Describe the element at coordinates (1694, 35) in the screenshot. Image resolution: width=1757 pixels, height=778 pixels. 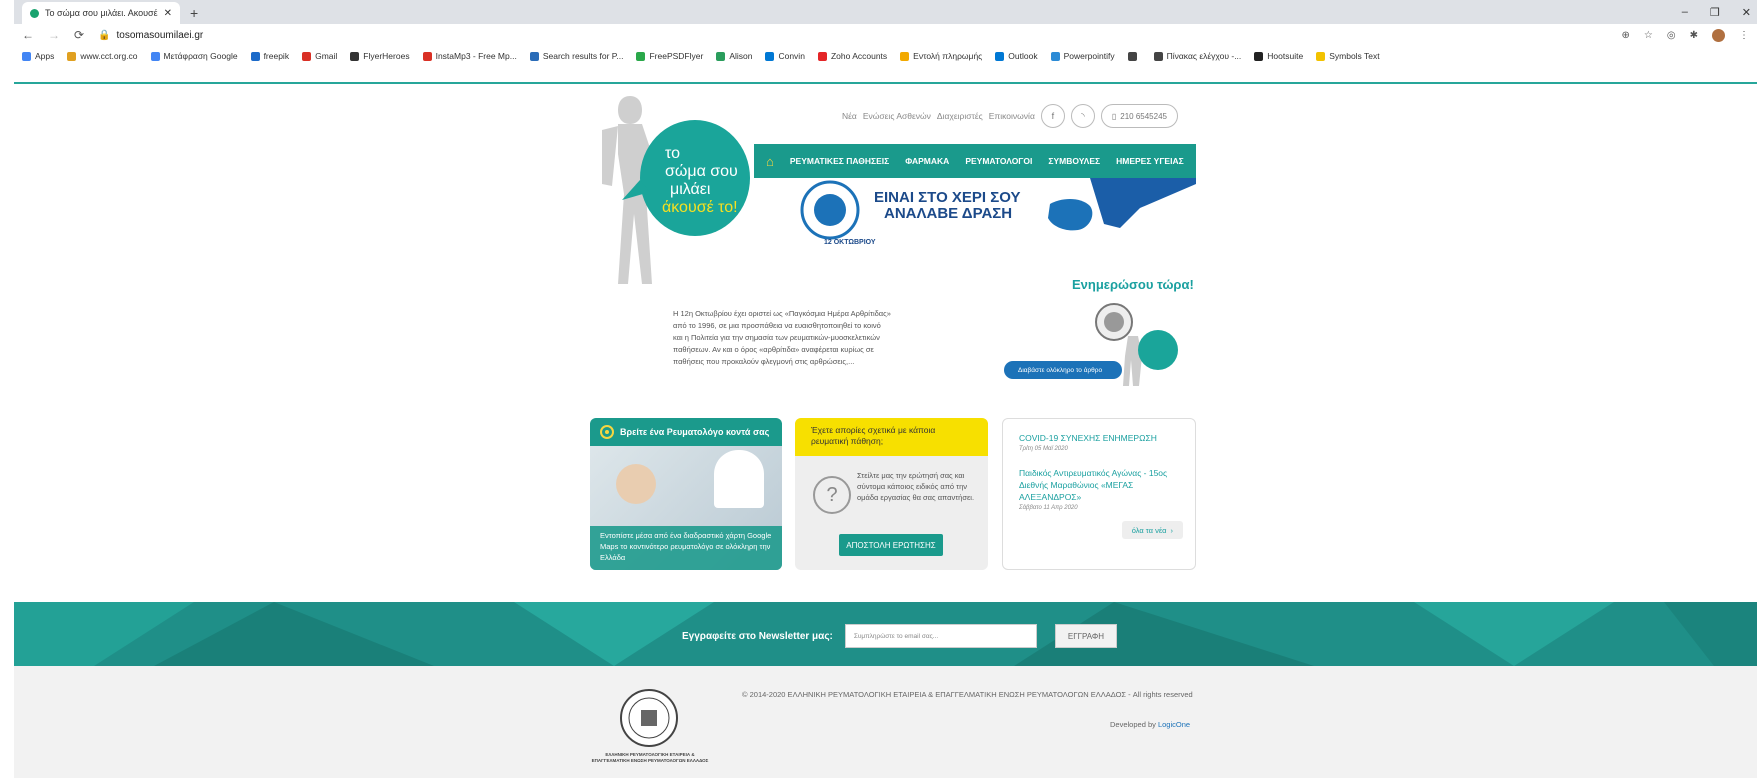
I see `puzzle-icon: ✱` at that location.